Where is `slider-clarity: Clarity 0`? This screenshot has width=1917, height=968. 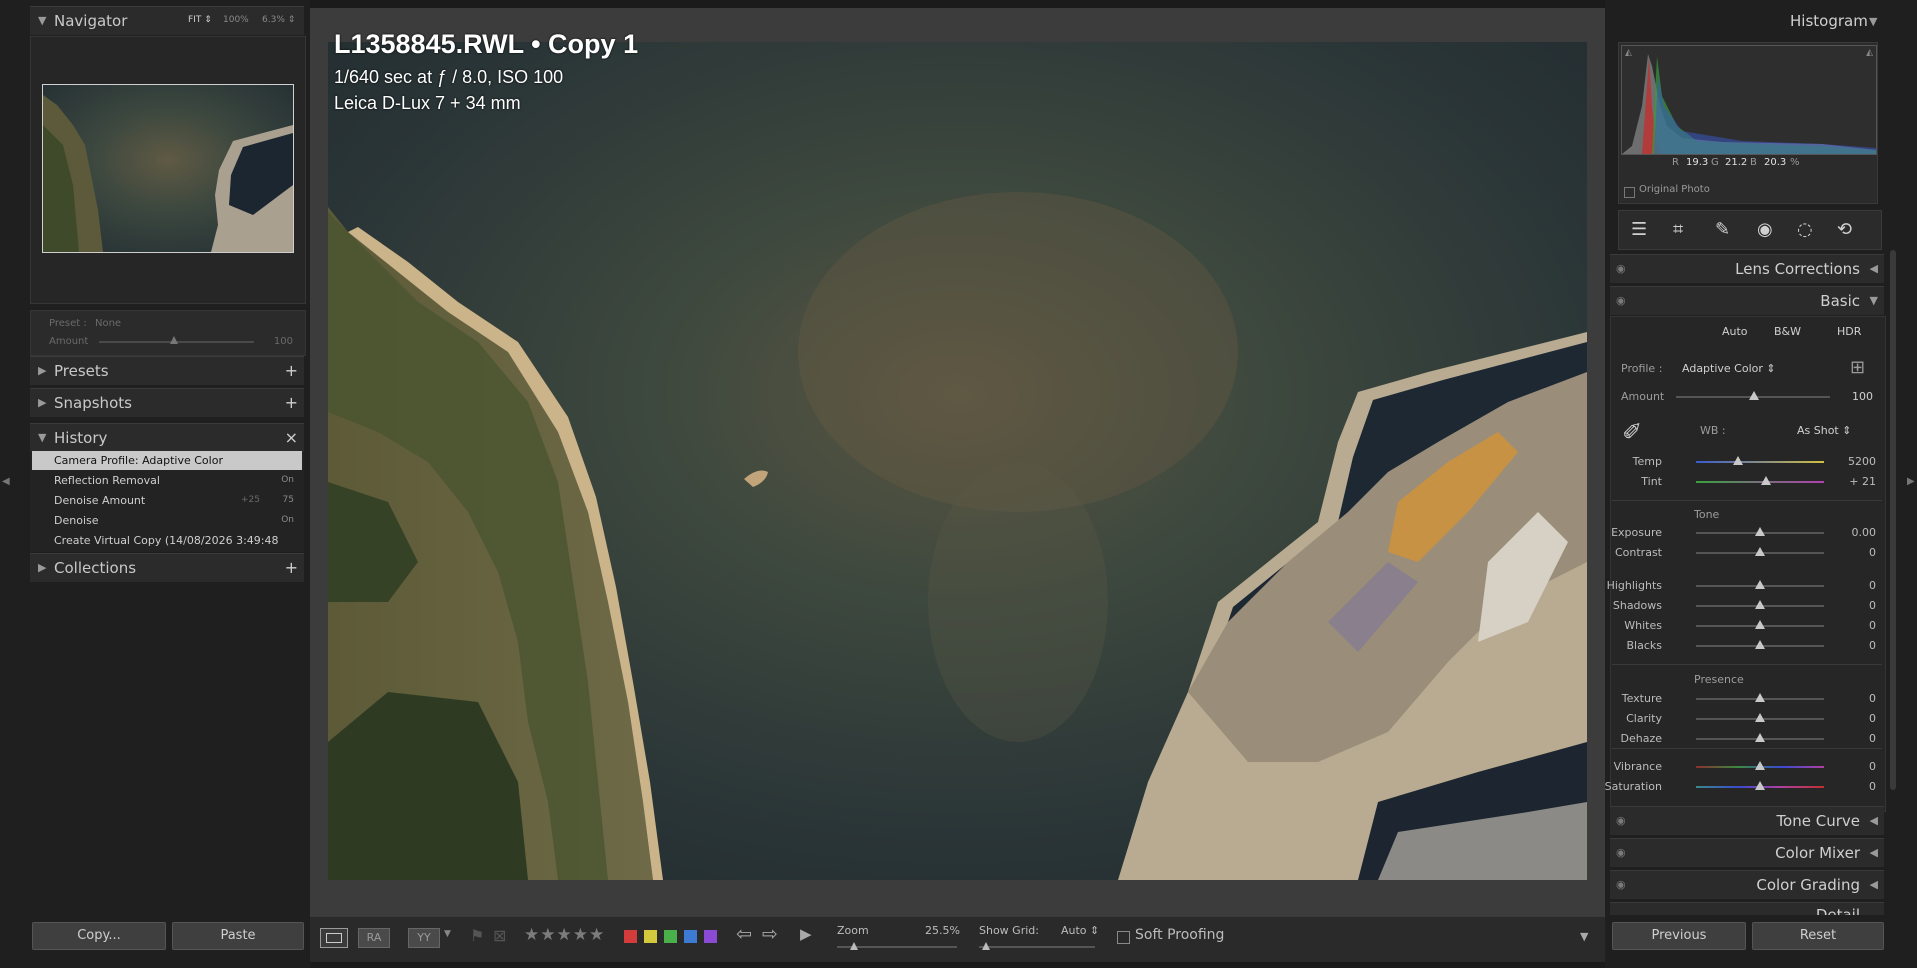
slider-clarity: Clarity 0 is located at coordinates (1748, 719).